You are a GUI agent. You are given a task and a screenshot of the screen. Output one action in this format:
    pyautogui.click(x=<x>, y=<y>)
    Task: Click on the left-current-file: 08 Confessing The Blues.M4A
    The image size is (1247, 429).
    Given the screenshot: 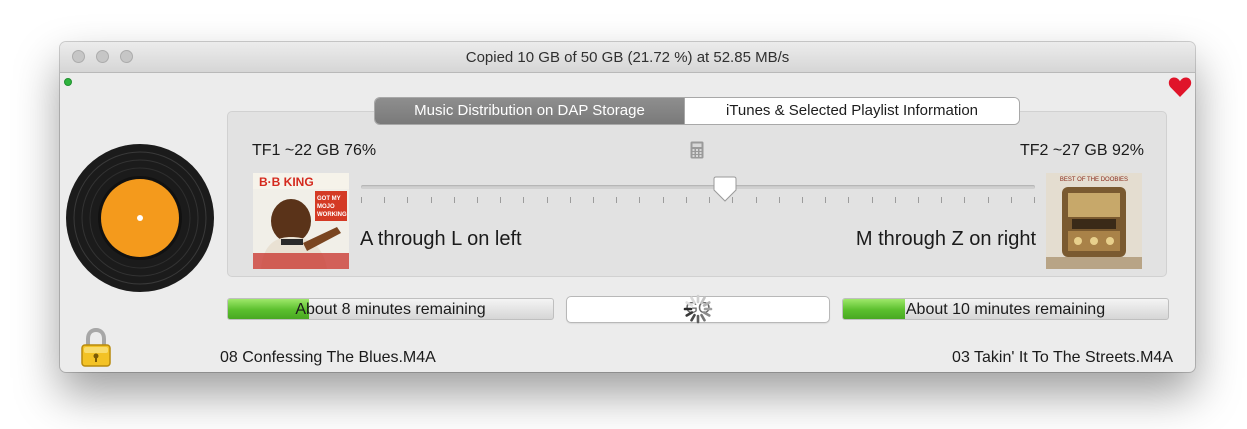 What is the action you would take?
    pyautogui.click(x=328, y=357)
    